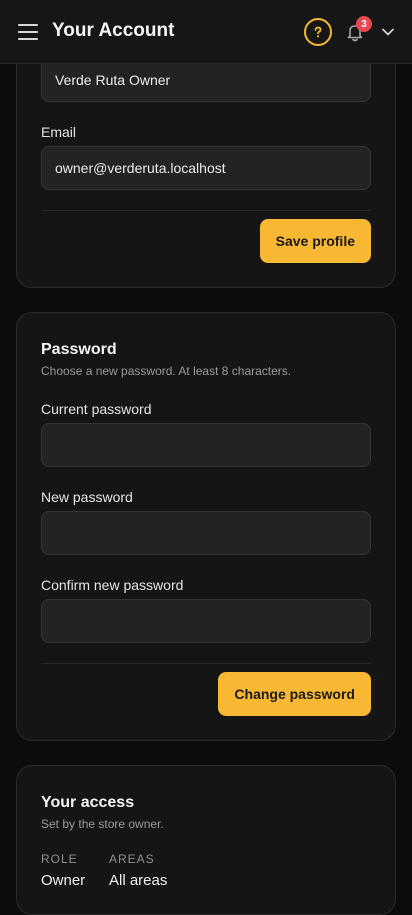 The image size is (412, 915). What do you see at coordinates (206, 621) in the screenshot?
I see `confirm-password-field` at bounding box center [206, 621].